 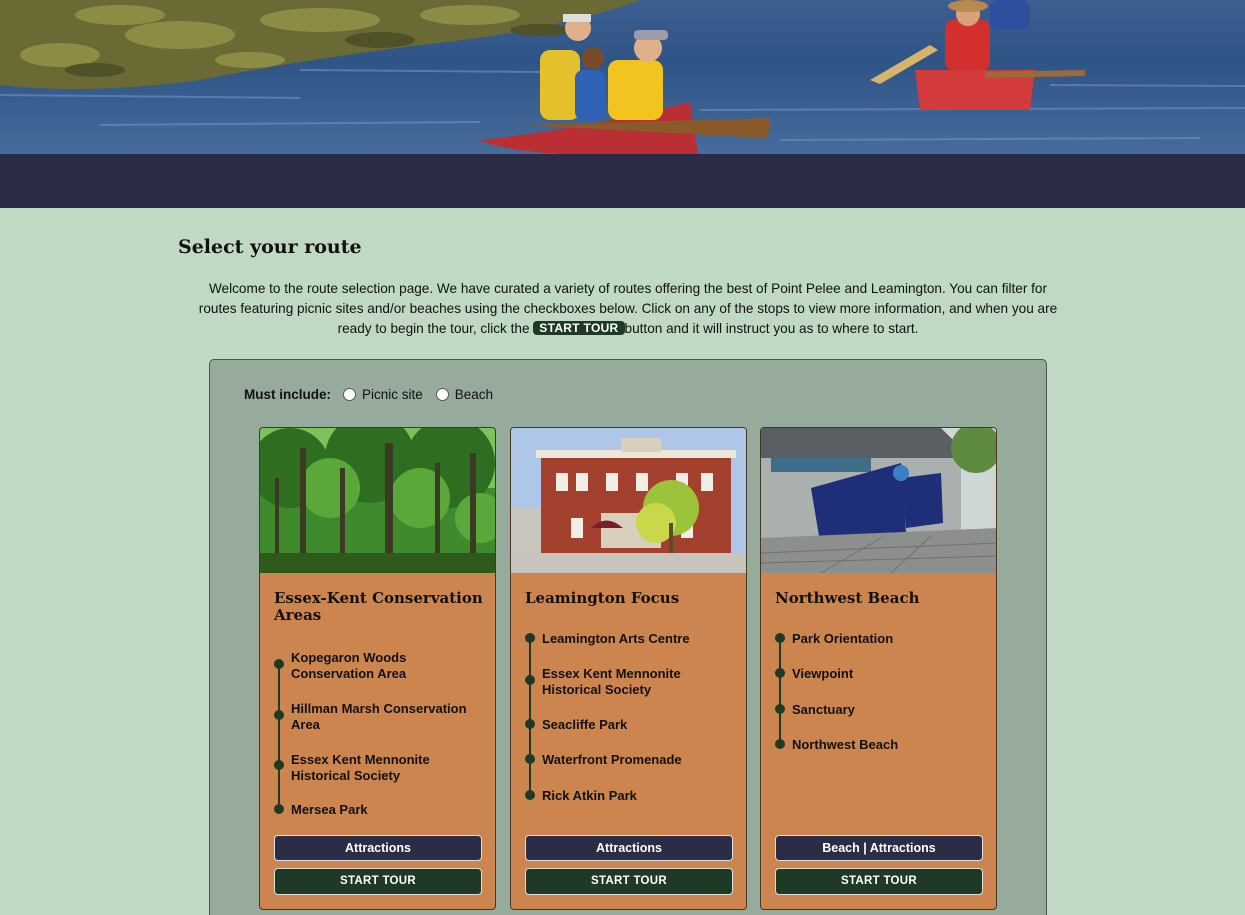 What do you see at coordinates (637, 639) in the screenshot?
I see `stop-label: Leamington Arts Centre` at bounding box center [637, 639].